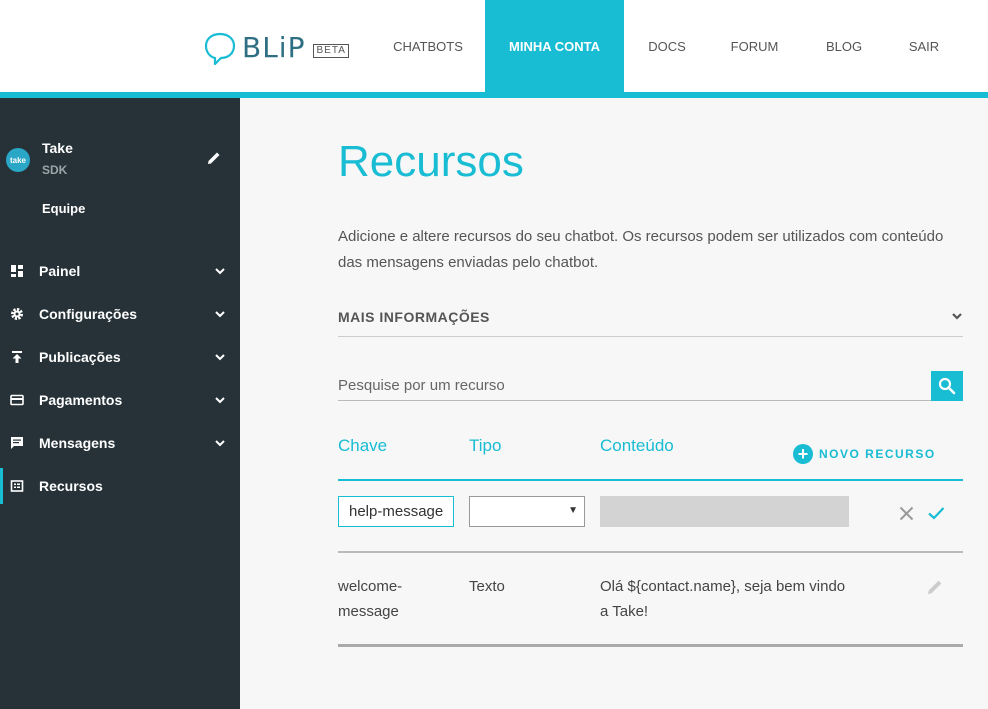 This screenshot has height=709, width=988. I want to click on nav-item-blog: BLOG, so click(844, 46).